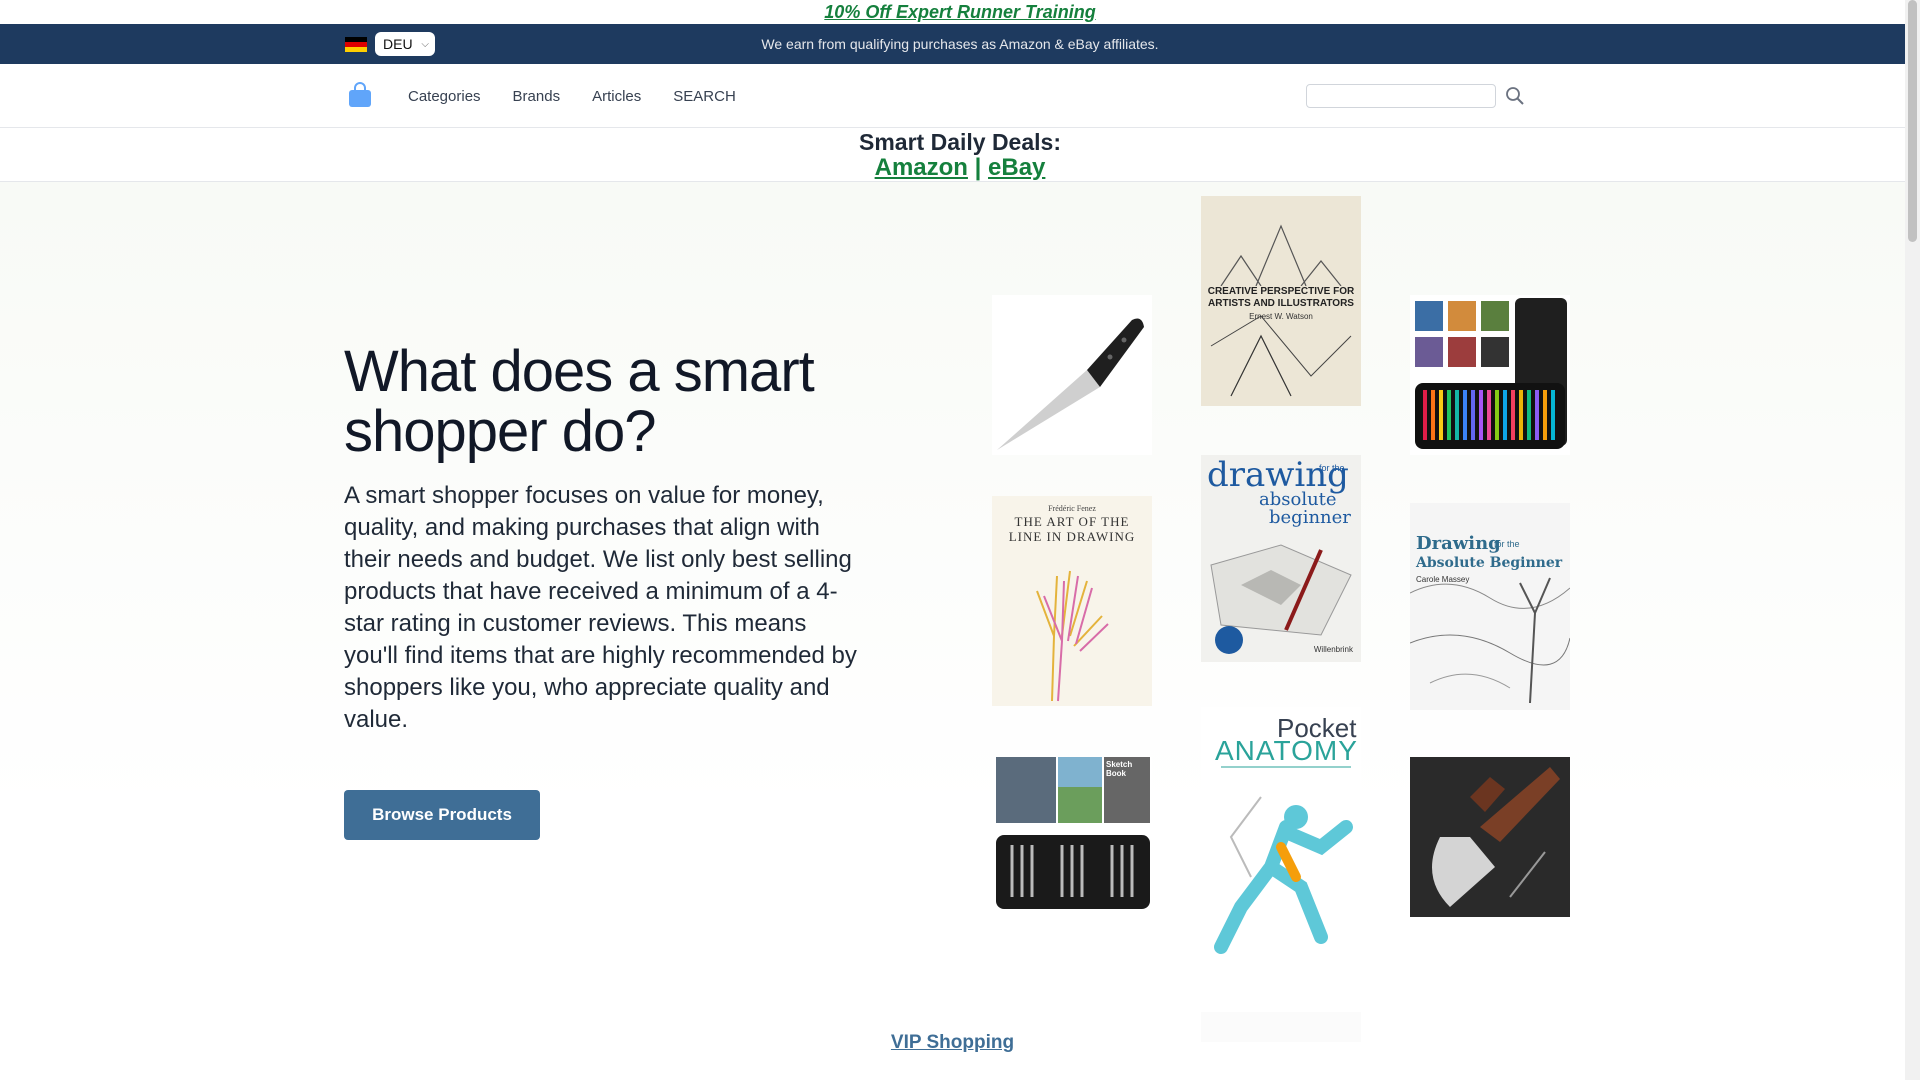 The image size is (1920, 1080). Describe the element at coordinates (1072, 636) in the screenshot. I see `hand-drawing-image` at that location.